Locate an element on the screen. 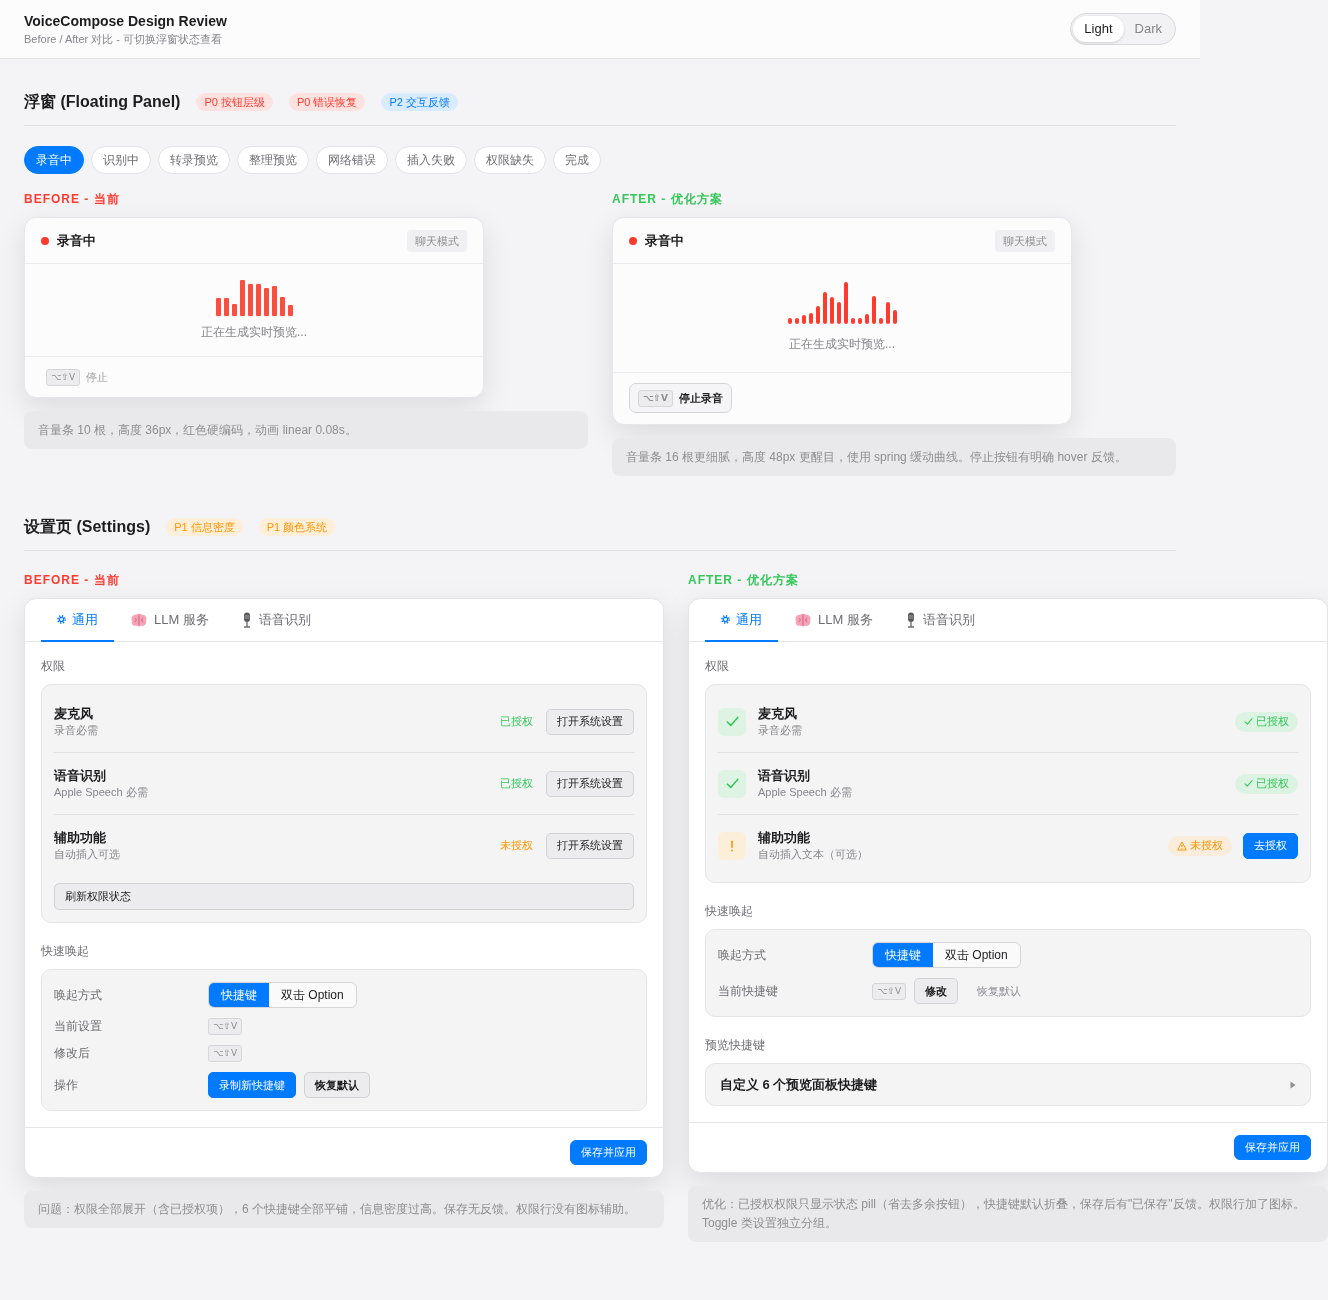 This screenshot has width=1328, height=1300. page-subtitle: Before / After 对比 - 可切换浮窗状态查看 is located at coordinates (124, 38).